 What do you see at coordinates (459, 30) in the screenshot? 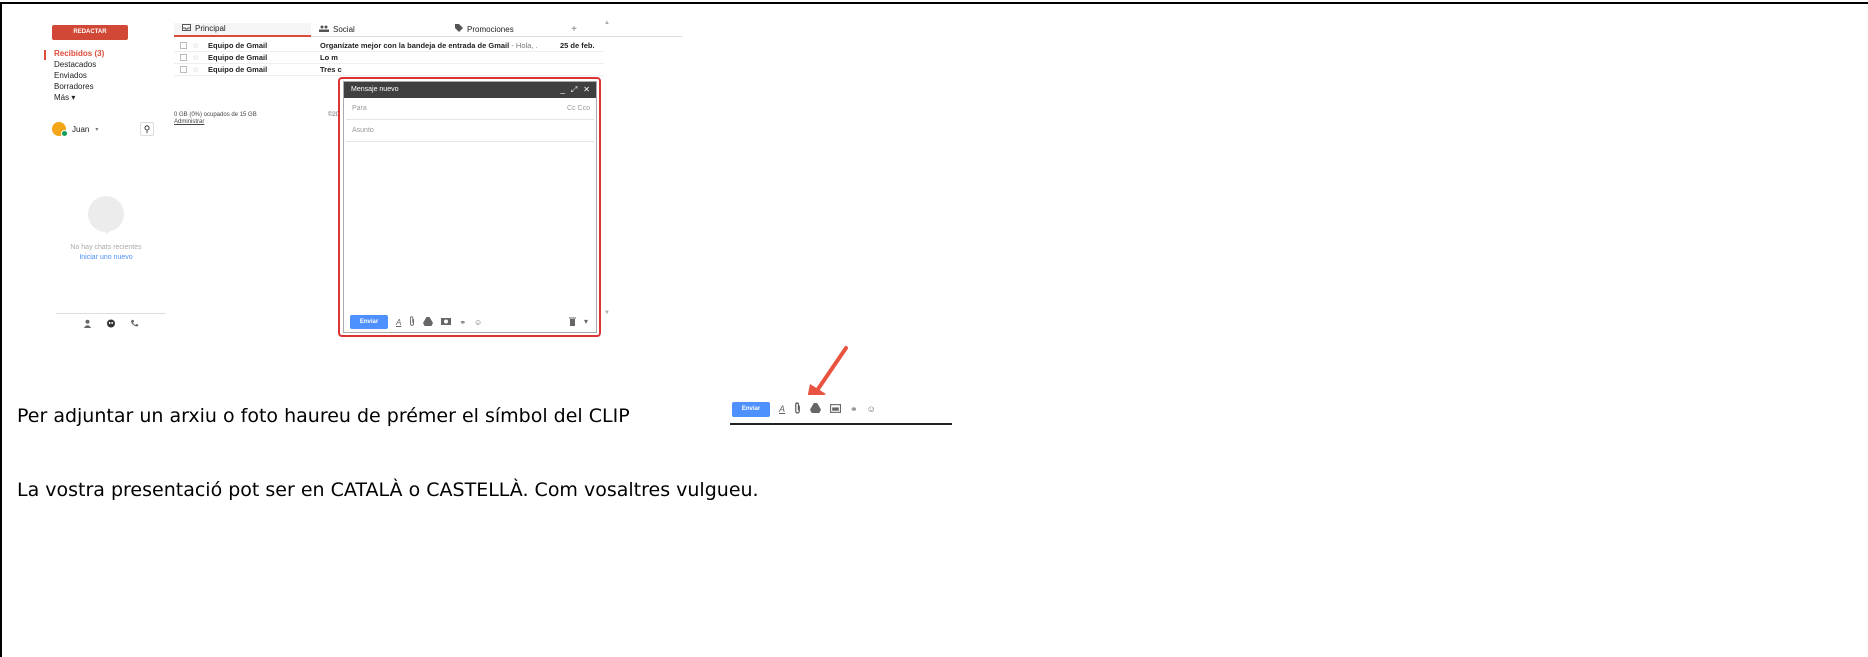
I see `tag-icon` at bounding box center [459, 30].